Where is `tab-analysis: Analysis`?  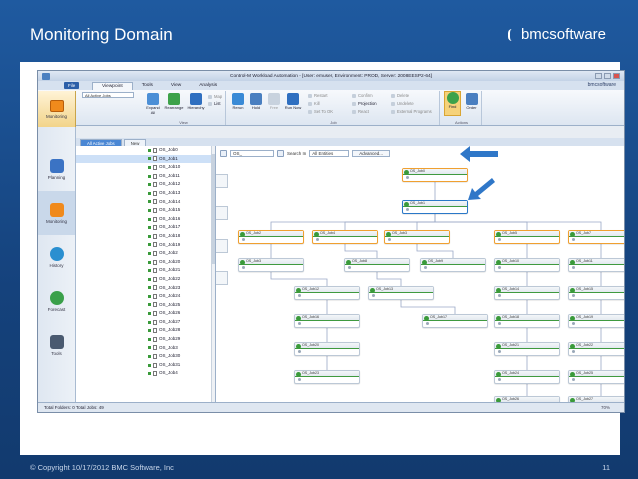 tab-analysis: Analysis is located at coordinates (208, 86).